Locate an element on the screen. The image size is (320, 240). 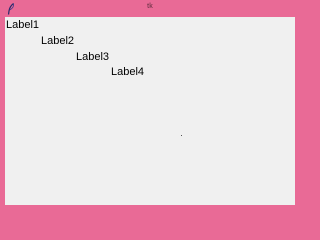
window-title: tk is located at coordinates (150, 6).